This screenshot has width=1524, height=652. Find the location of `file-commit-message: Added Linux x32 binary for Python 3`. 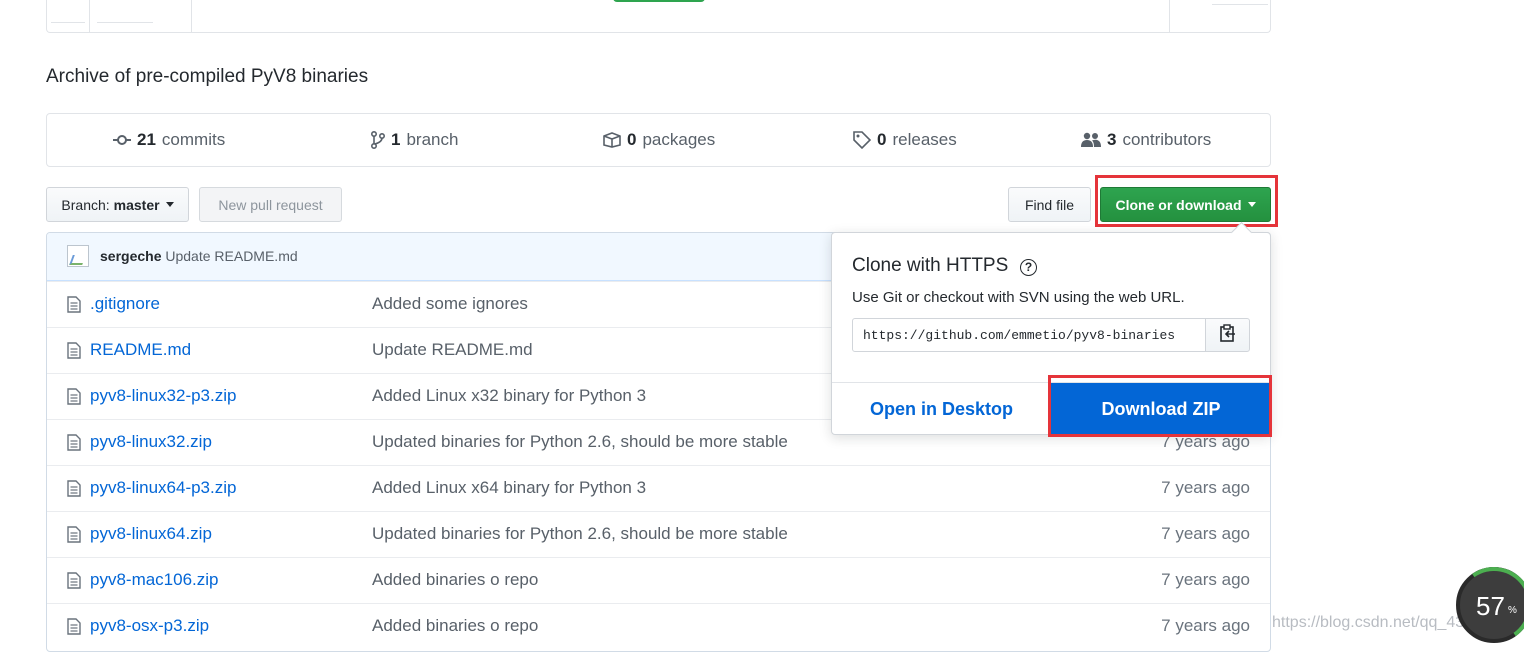

file-commit-message: Added Linux x32 binary for Python 3 is located at coordinates (509, 396).